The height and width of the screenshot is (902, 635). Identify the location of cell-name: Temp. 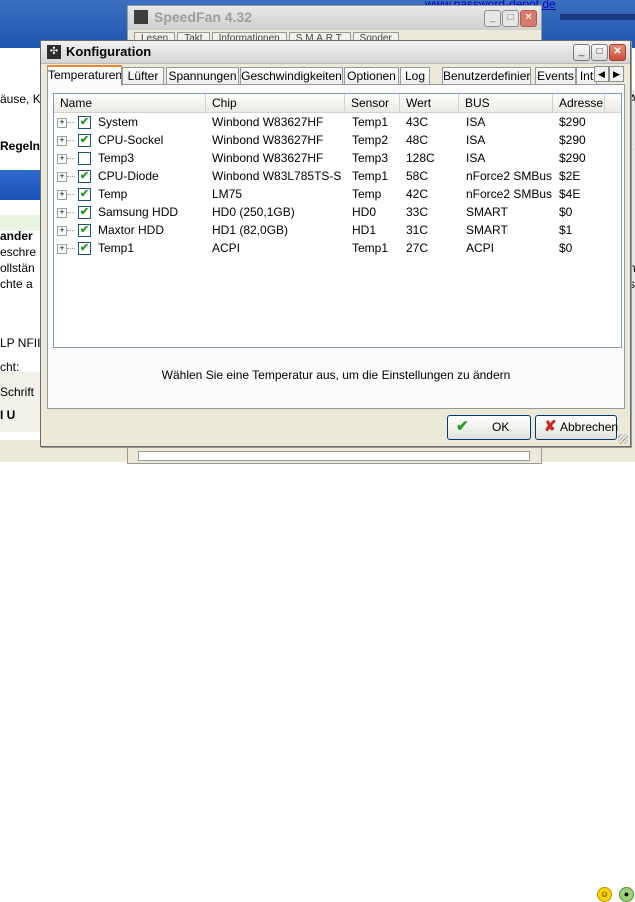
(113, 194).